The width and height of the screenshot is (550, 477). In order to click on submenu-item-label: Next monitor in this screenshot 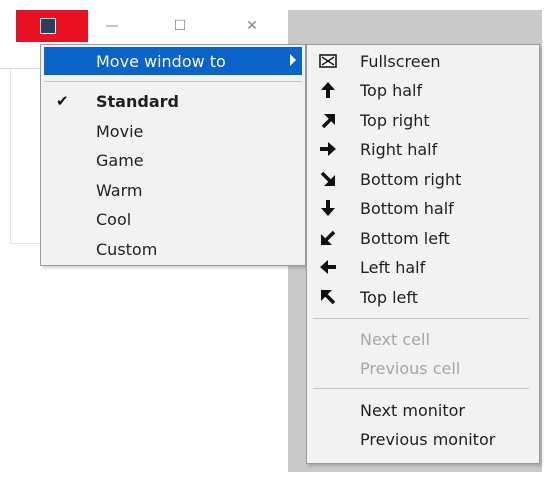, I will do `click(412, 410)`.